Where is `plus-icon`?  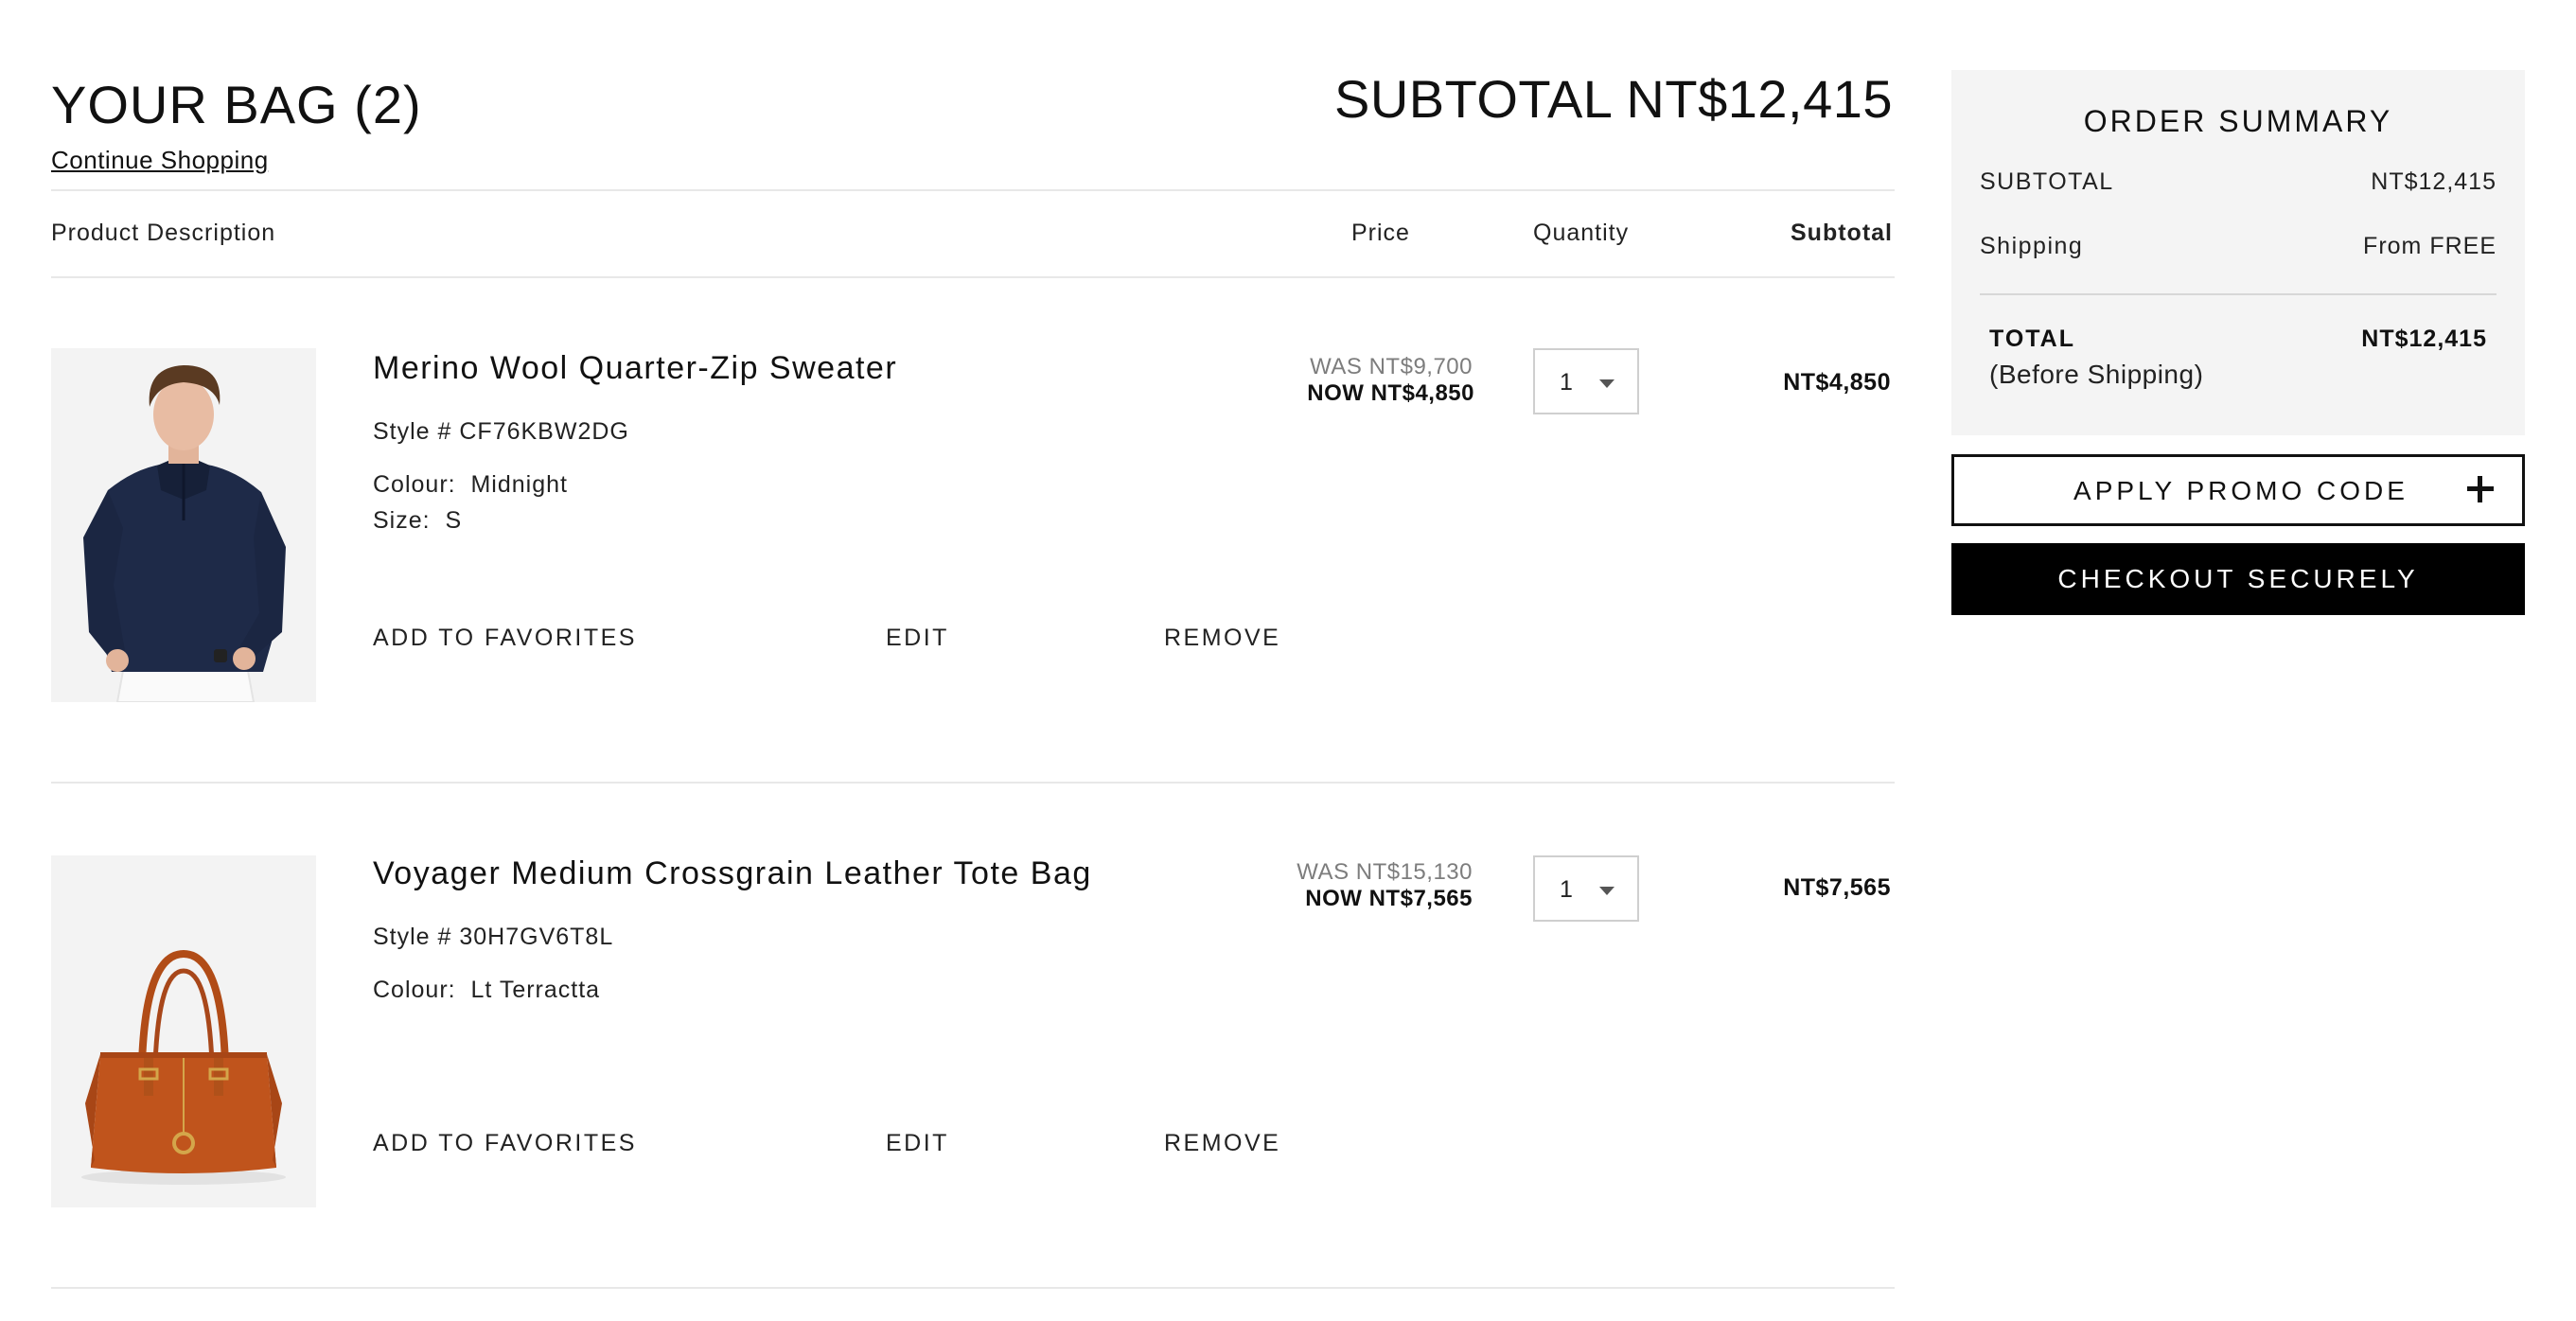 plus-icon is located at coordinates (2480, 489).